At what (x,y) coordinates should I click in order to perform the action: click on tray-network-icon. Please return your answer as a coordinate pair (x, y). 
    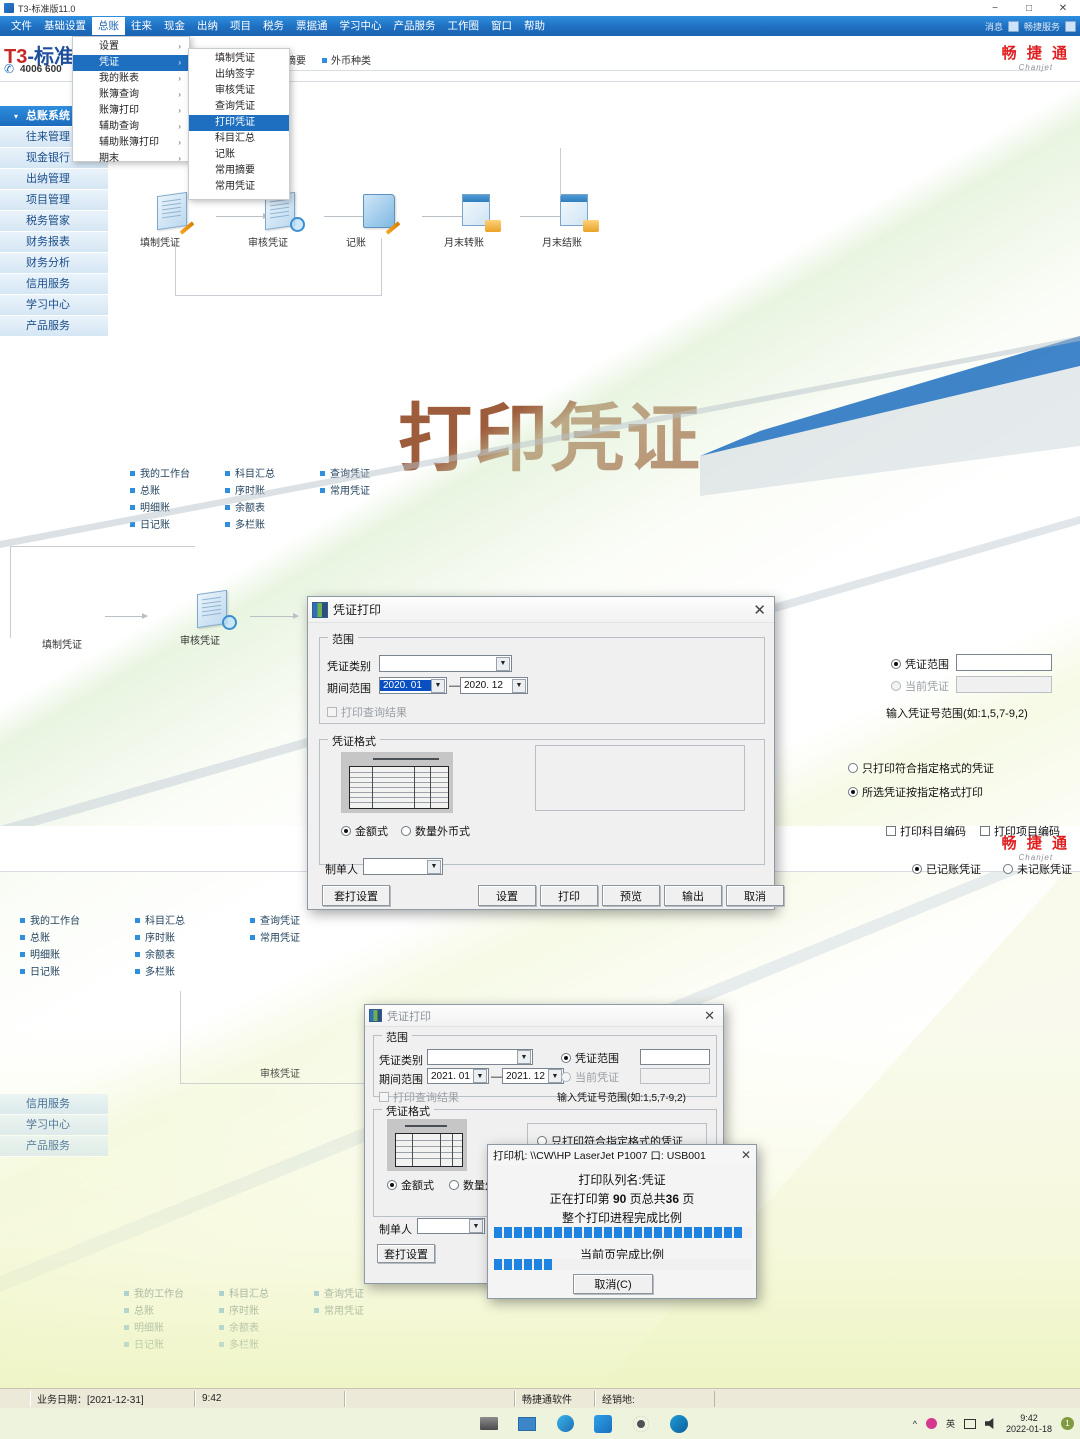
    Looking at the image, I should click on (969, 1423).